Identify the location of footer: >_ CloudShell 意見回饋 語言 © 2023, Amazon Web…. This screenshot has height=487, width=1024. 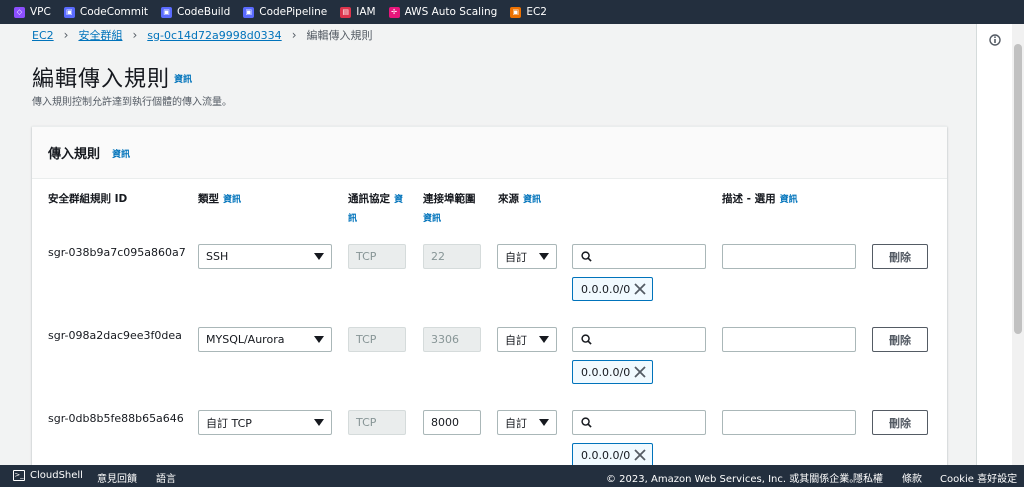
(512, 476).